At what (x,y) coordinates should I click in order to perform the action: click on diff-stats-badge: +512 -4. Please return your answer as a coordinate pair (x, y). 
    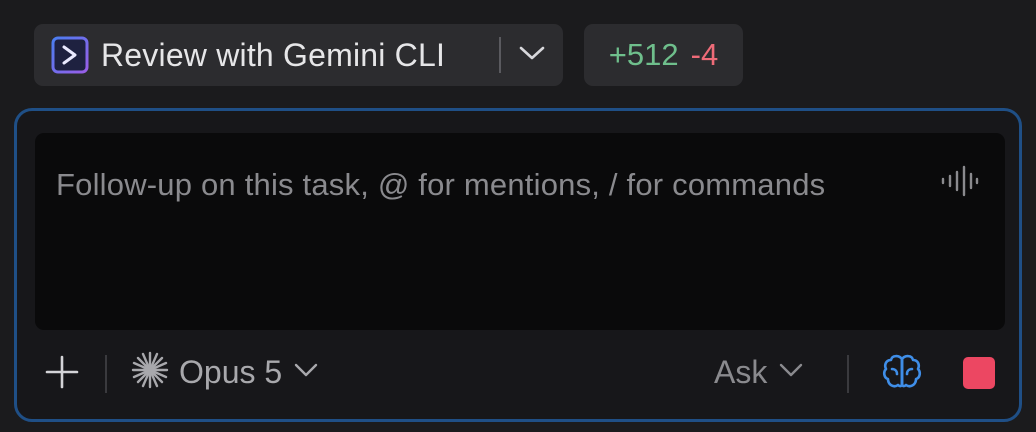
    Looking at the image, I should click on (663, 55).